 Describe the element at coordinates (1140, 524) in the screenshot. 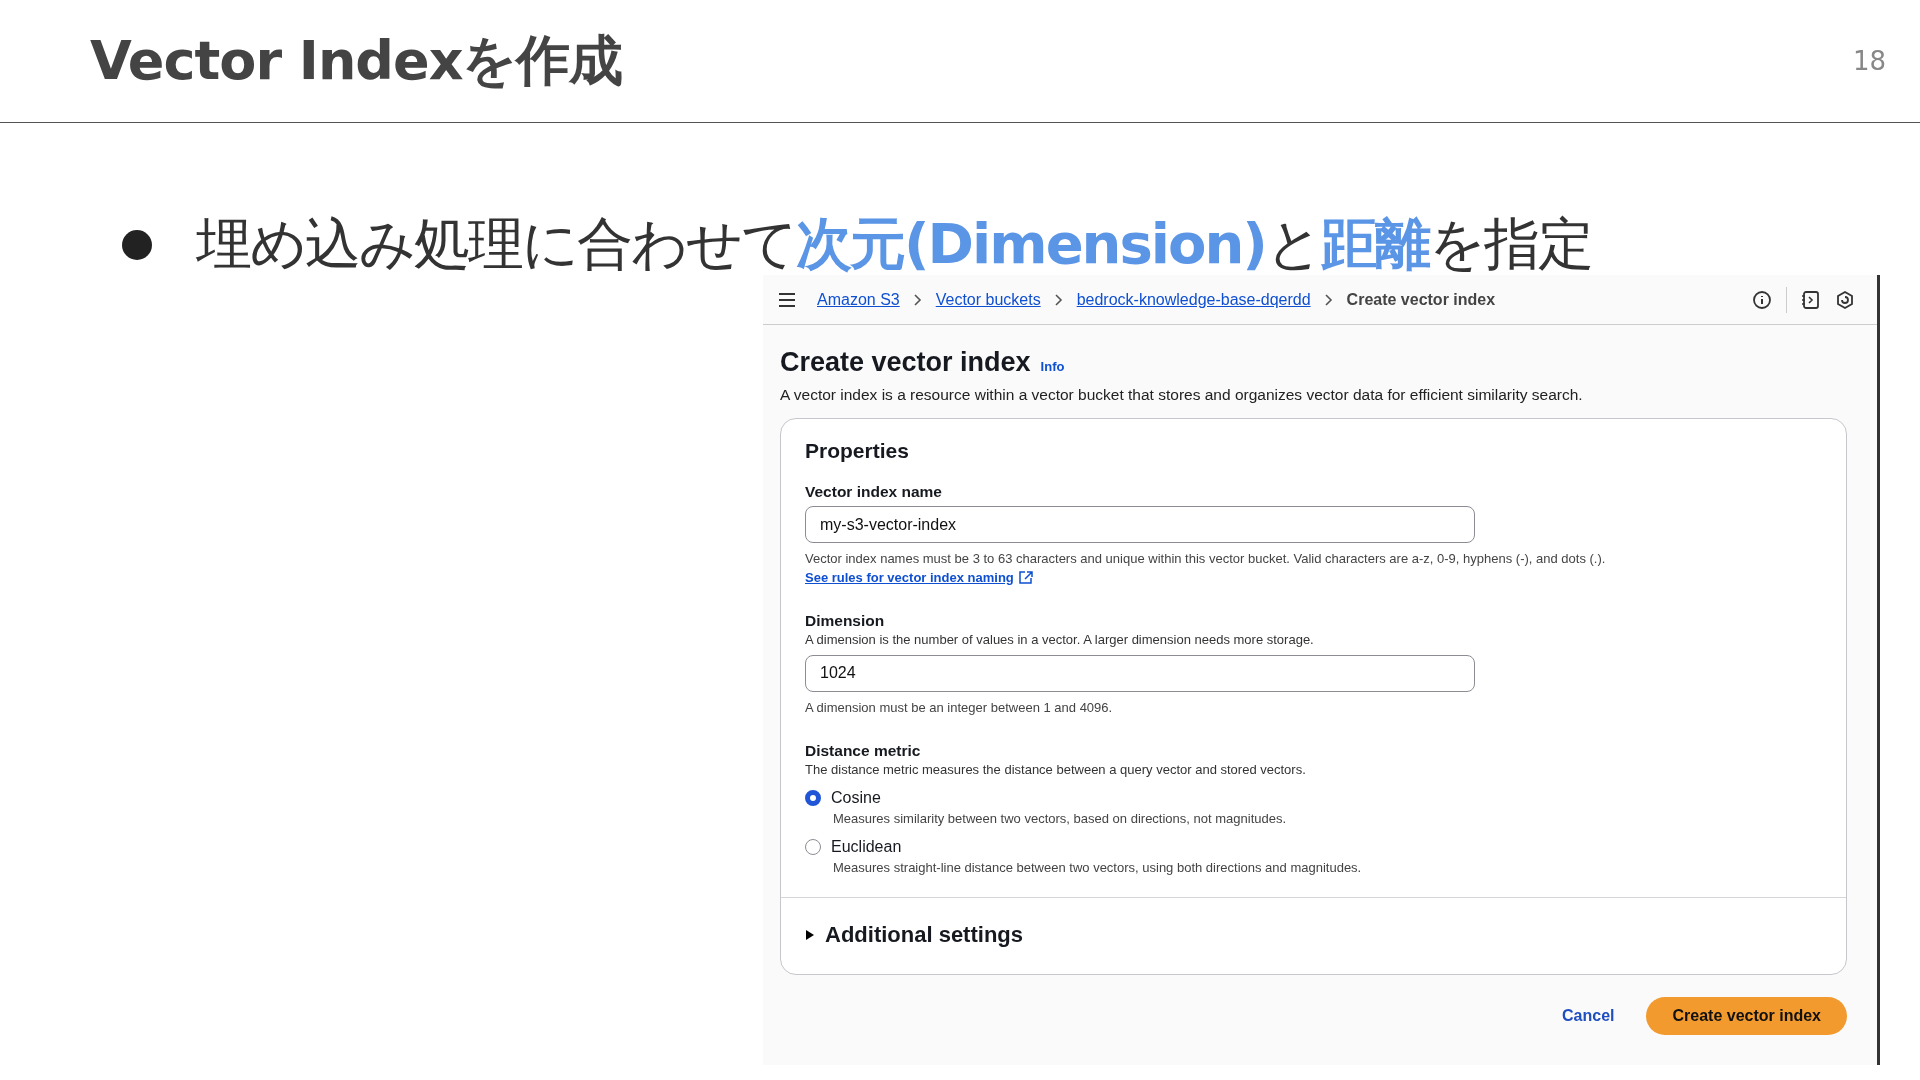

I see `input-field: my-s3-vector-index` at that location.